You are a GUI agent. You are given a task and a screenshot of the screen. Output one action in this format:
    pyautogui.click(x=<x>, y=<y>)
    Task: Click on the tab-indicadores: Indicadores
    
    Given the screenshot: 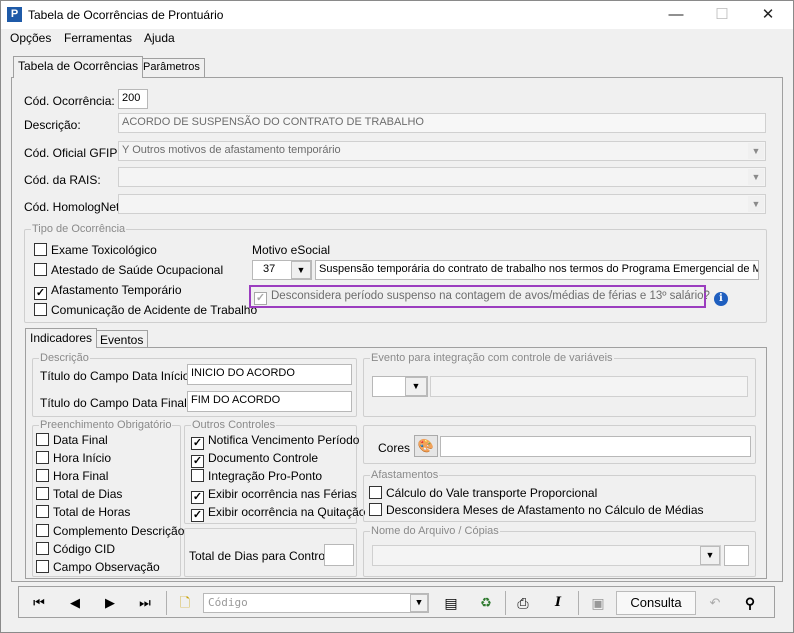 What is the action you would take?
    pyautogui.click(x=61, y=338)
    